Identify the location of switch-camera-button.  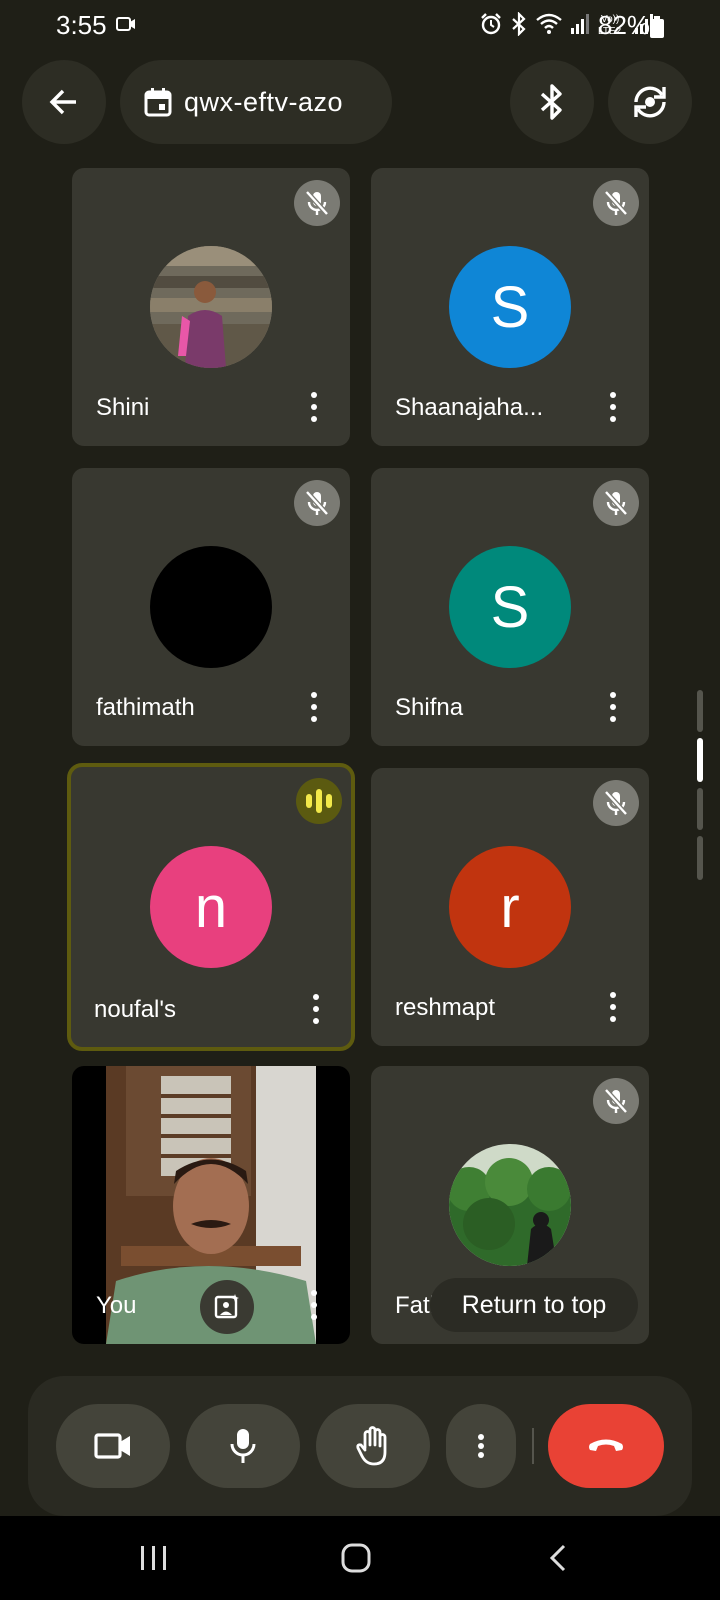
(650, 102).